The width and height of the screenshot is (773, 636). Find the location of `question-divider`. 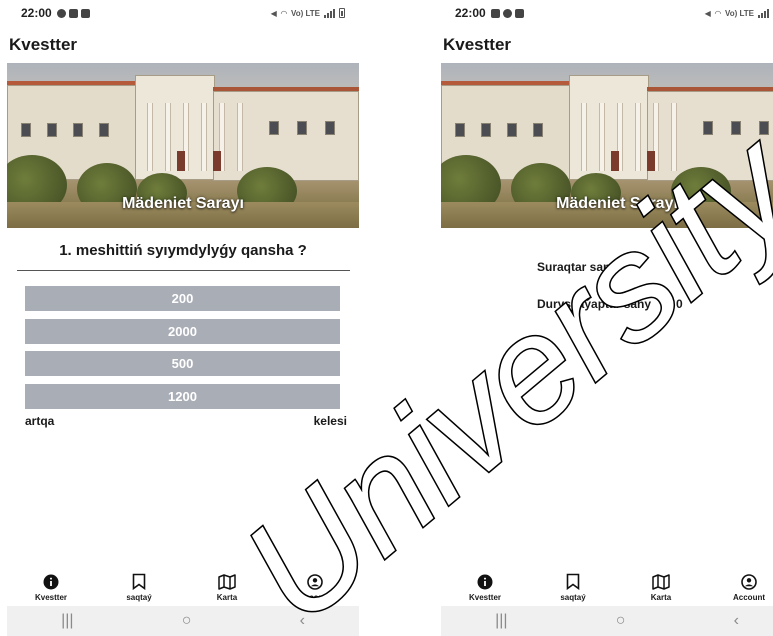

question-divider is located at coordinates (183, 270).